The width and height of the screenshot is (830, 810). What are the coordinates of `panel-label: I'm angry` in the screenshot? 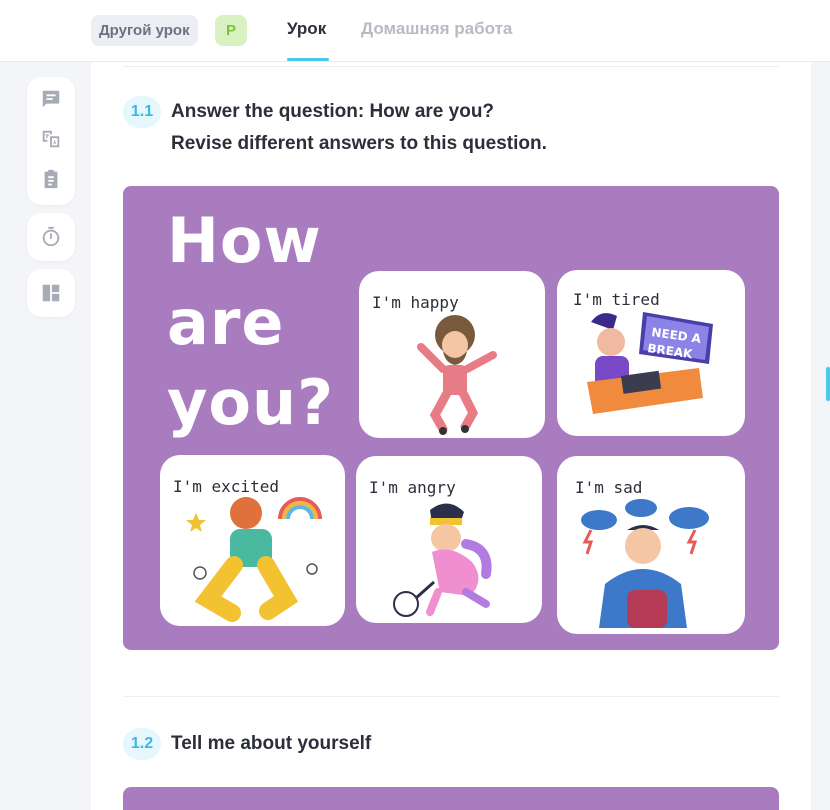 It's located at (412, 487).